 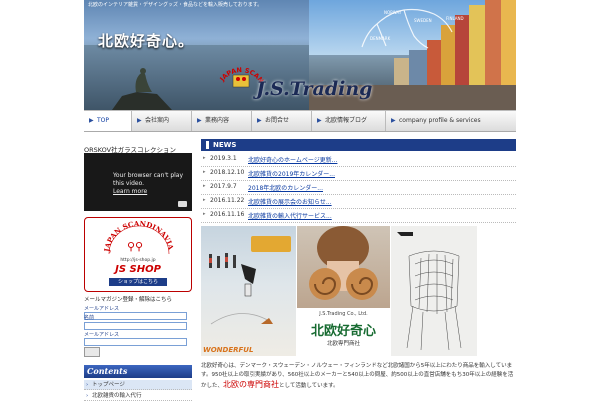 What do you see at coordinates (89, 318) in the screenshot?
I see `name-label: 名前` at bounding box center [89, 318].